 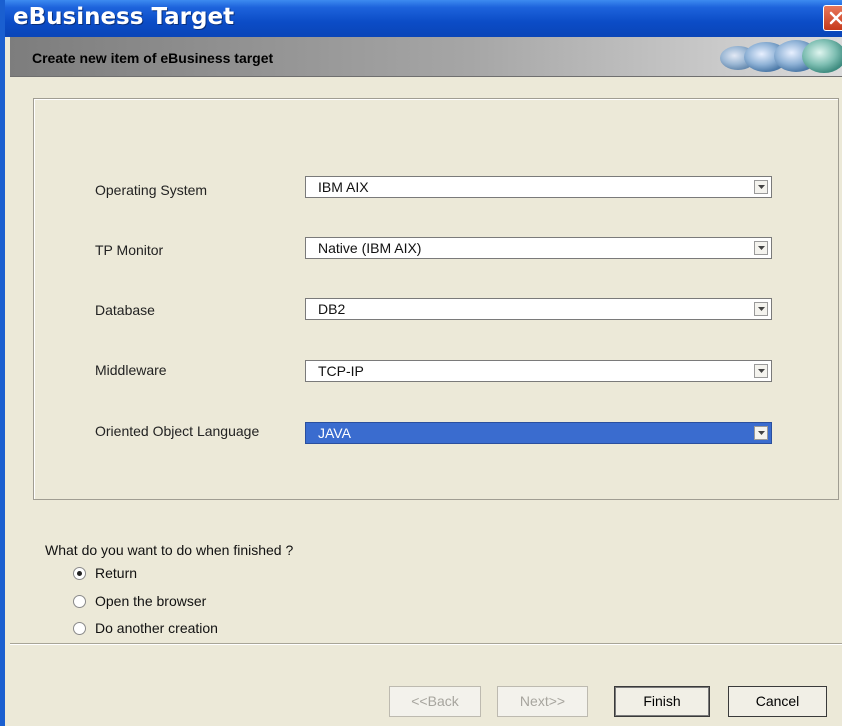 What do you see at coordinates (124, 17) in the screenshot?
I see `window-title: eBusiness Target` at bounding box center [124, 17].